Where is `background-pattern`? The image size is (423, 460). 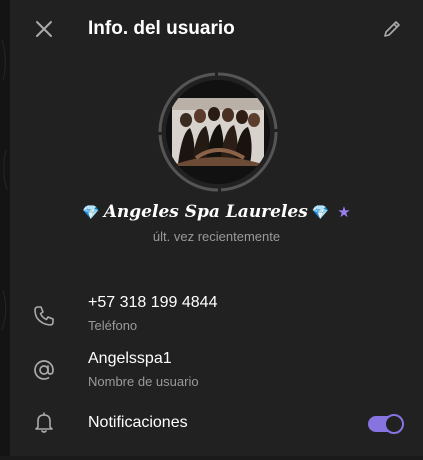
background-pattern is located at coordinates (4, 185).